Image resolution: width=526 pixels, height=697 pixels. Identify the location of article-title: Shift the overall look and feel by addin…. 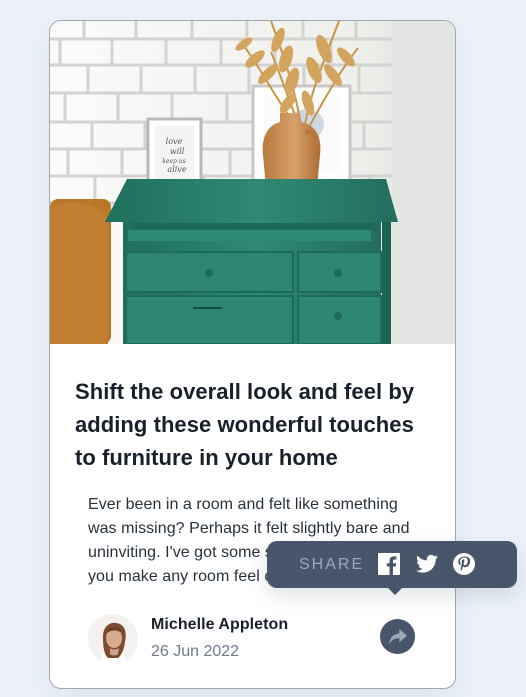
(245, 424).